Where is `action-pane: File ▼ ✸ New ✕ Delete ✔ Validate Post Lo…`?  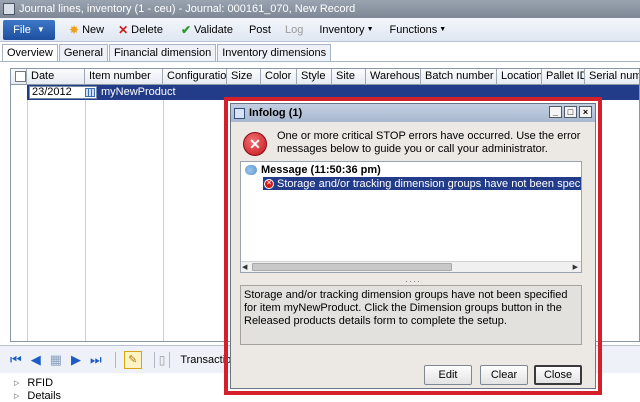 action-pane: File ▼ ✸ New ✕ Delete ✔ Validate Post Lo… is located at coordinates (320, 30).